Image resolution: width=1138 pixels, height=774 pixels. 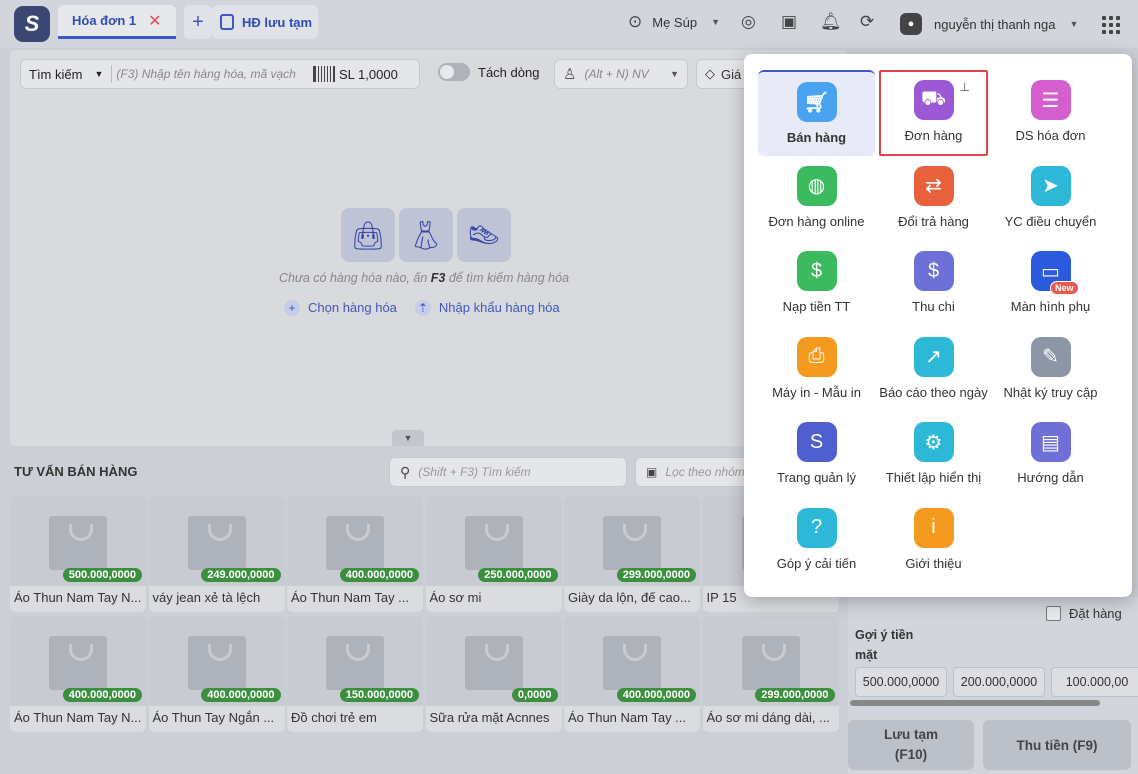 I want to click on tab-invoice-1: Hóa đơn 1 ✕, so click(x=117, y=22).